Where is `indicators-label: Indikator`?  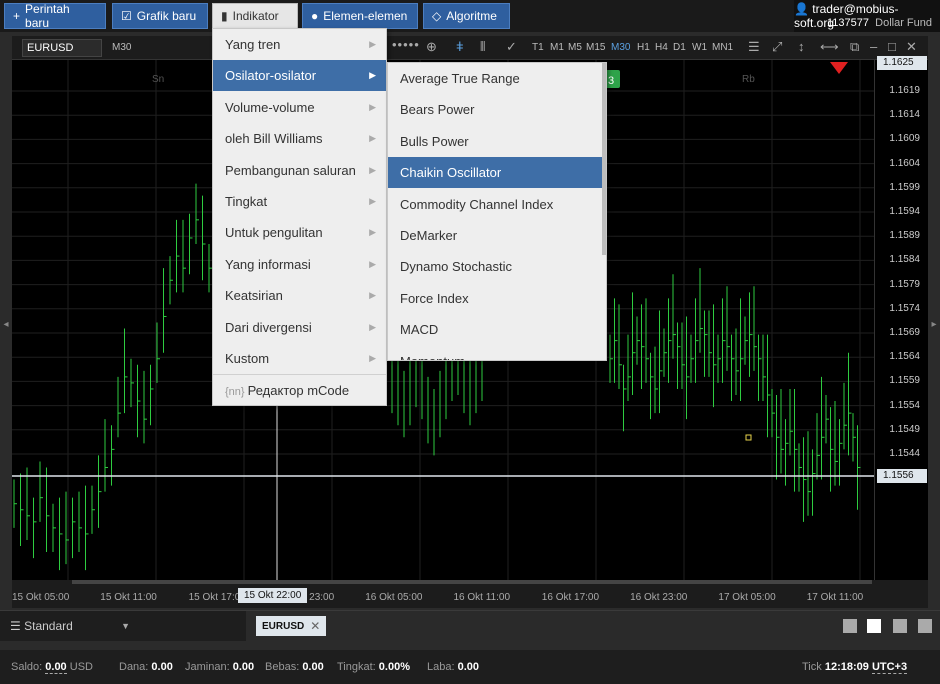
indicators-label: Indikator is located at coordinates (255, 16).